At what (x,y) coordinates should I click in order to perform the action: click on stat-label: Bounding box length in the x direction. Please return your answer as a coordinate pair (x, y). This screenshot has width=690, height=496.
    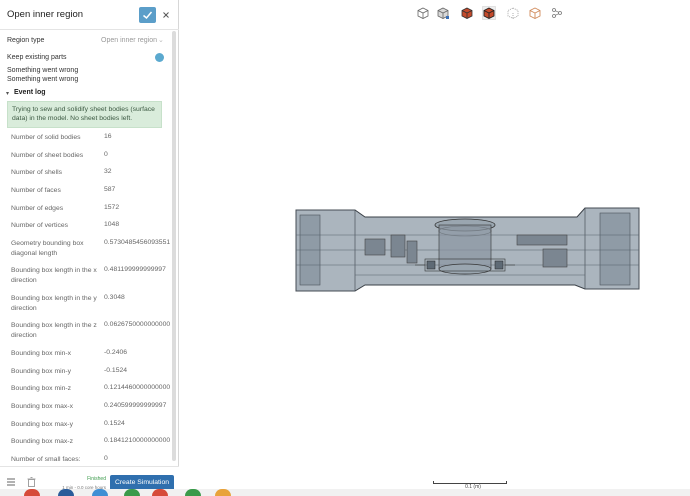
    Looking at the image, I should click on (54, 275).